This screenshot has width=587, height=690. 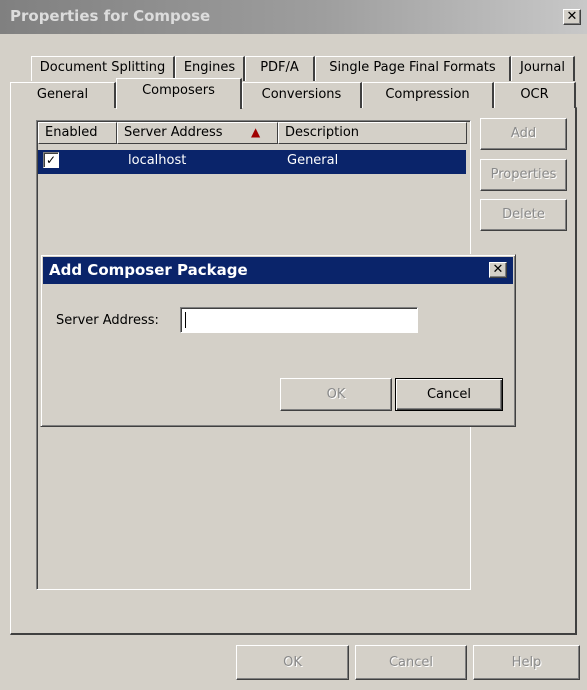 What do you see at coordinates (299, 320) in the screenshot?
I see `server-address-input` at bounding box center [299, 320].